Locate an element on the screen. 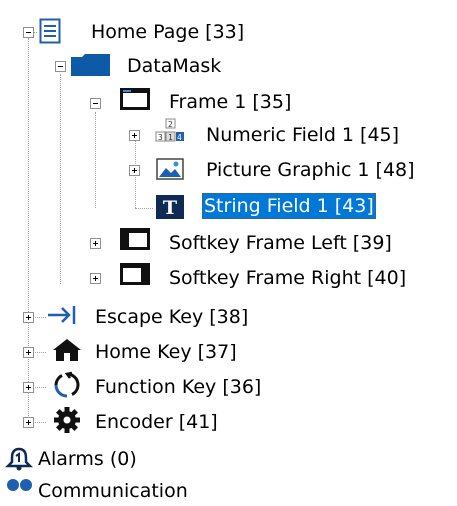 The image size is (457, 506). tree-item-softkey-frame-right: Softkey Frame Right [40] is located at coordinates (287, 278).